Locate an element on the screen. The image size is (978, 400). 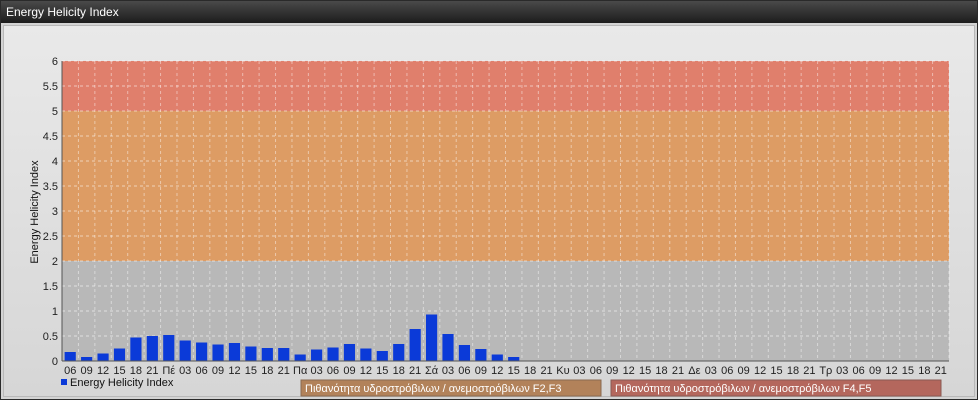
y-tick-label: 3.5 is located at coordinates (50, 187).